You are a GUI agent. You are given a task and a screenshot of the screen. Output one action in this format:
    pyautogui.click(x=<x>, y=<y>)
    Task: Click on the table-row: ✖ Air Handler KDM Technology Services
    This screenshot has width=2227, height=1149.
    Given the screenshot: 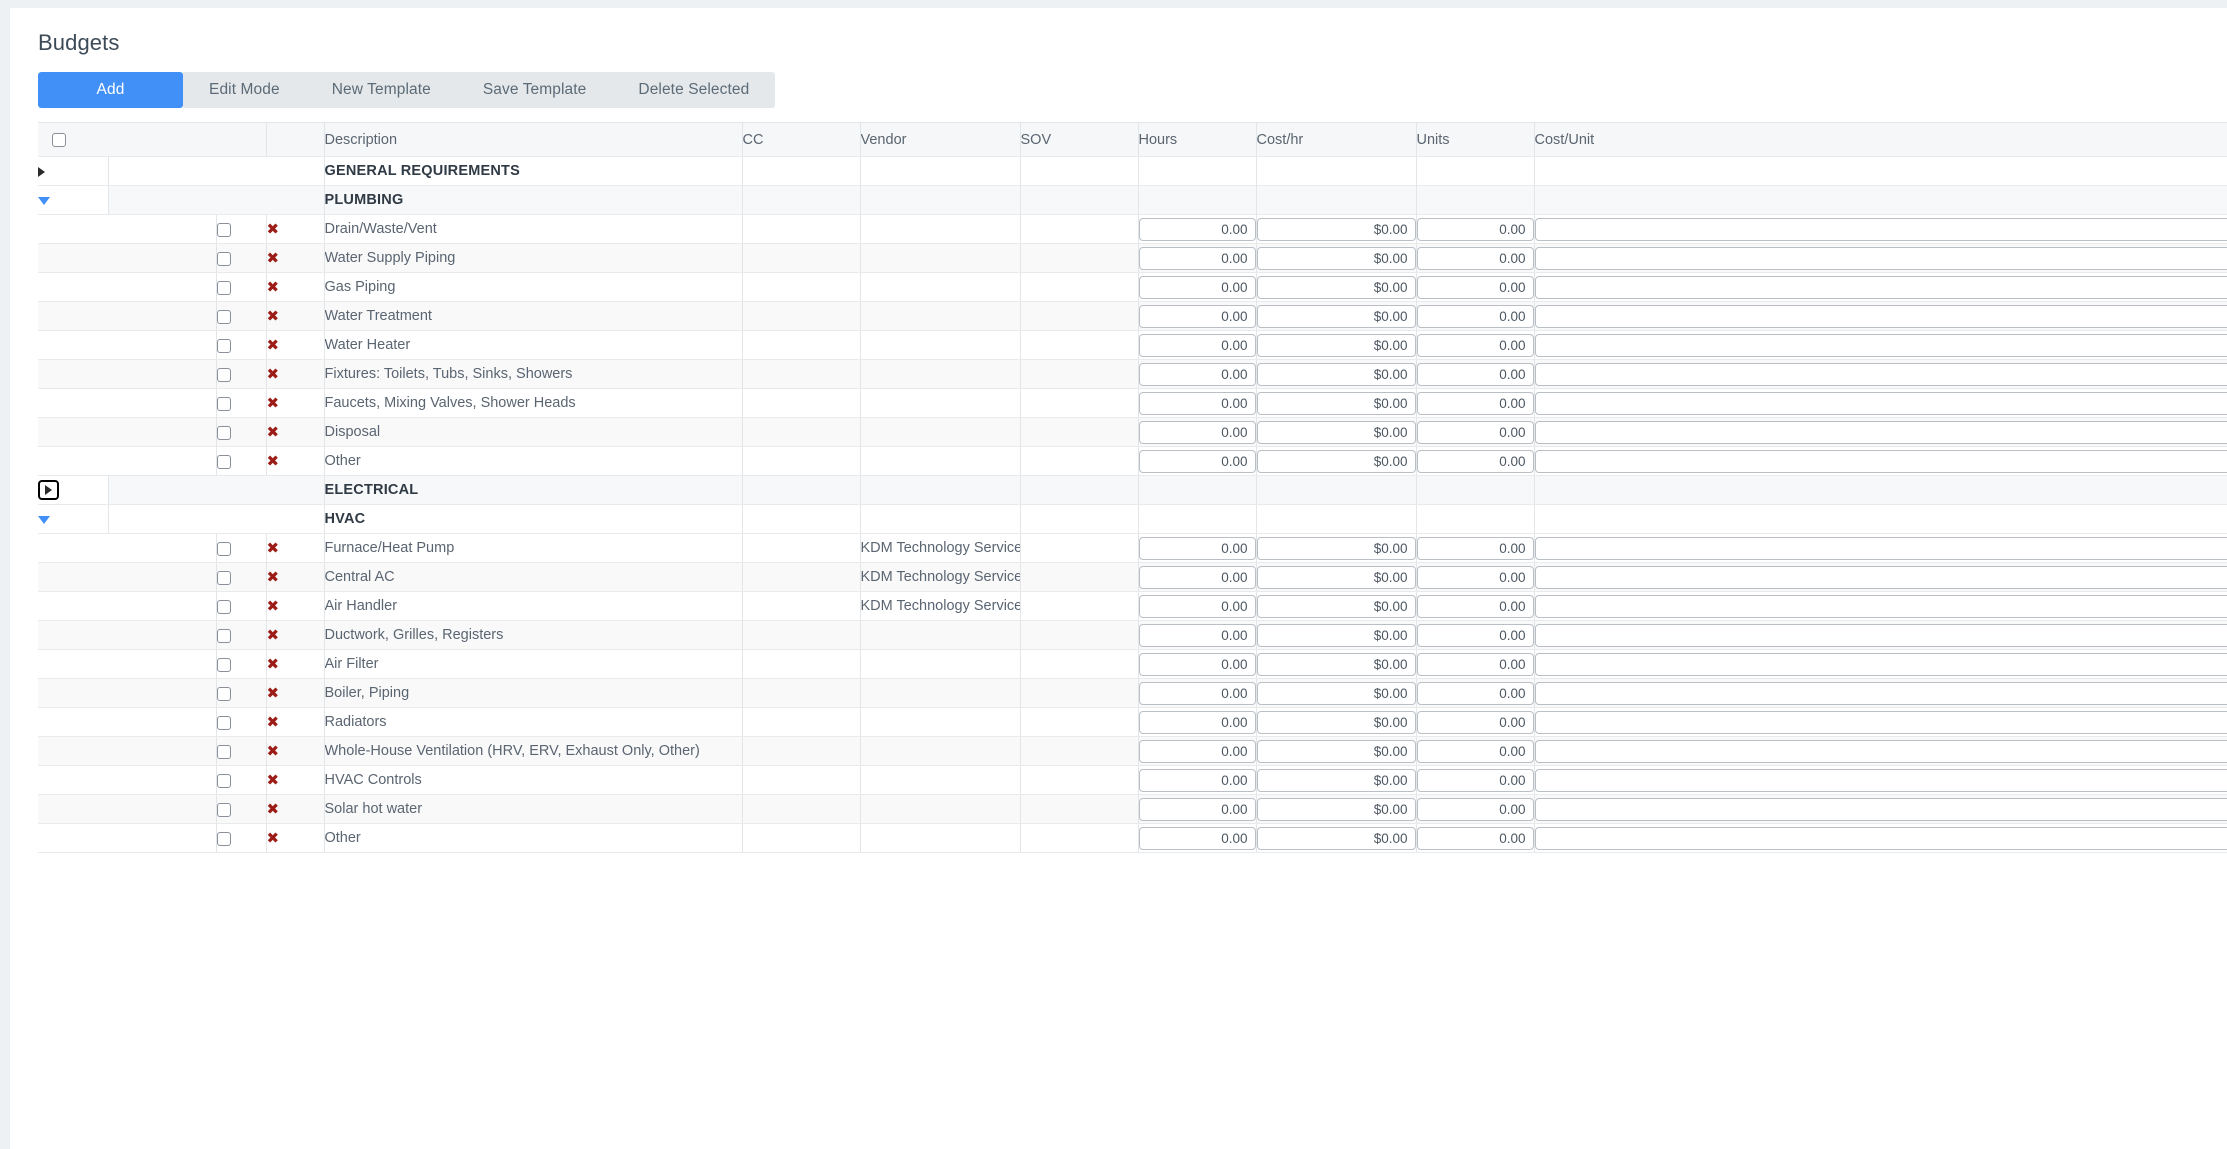 What is the action you would take?
    pyautogui.click(x=1132, y=606)
    